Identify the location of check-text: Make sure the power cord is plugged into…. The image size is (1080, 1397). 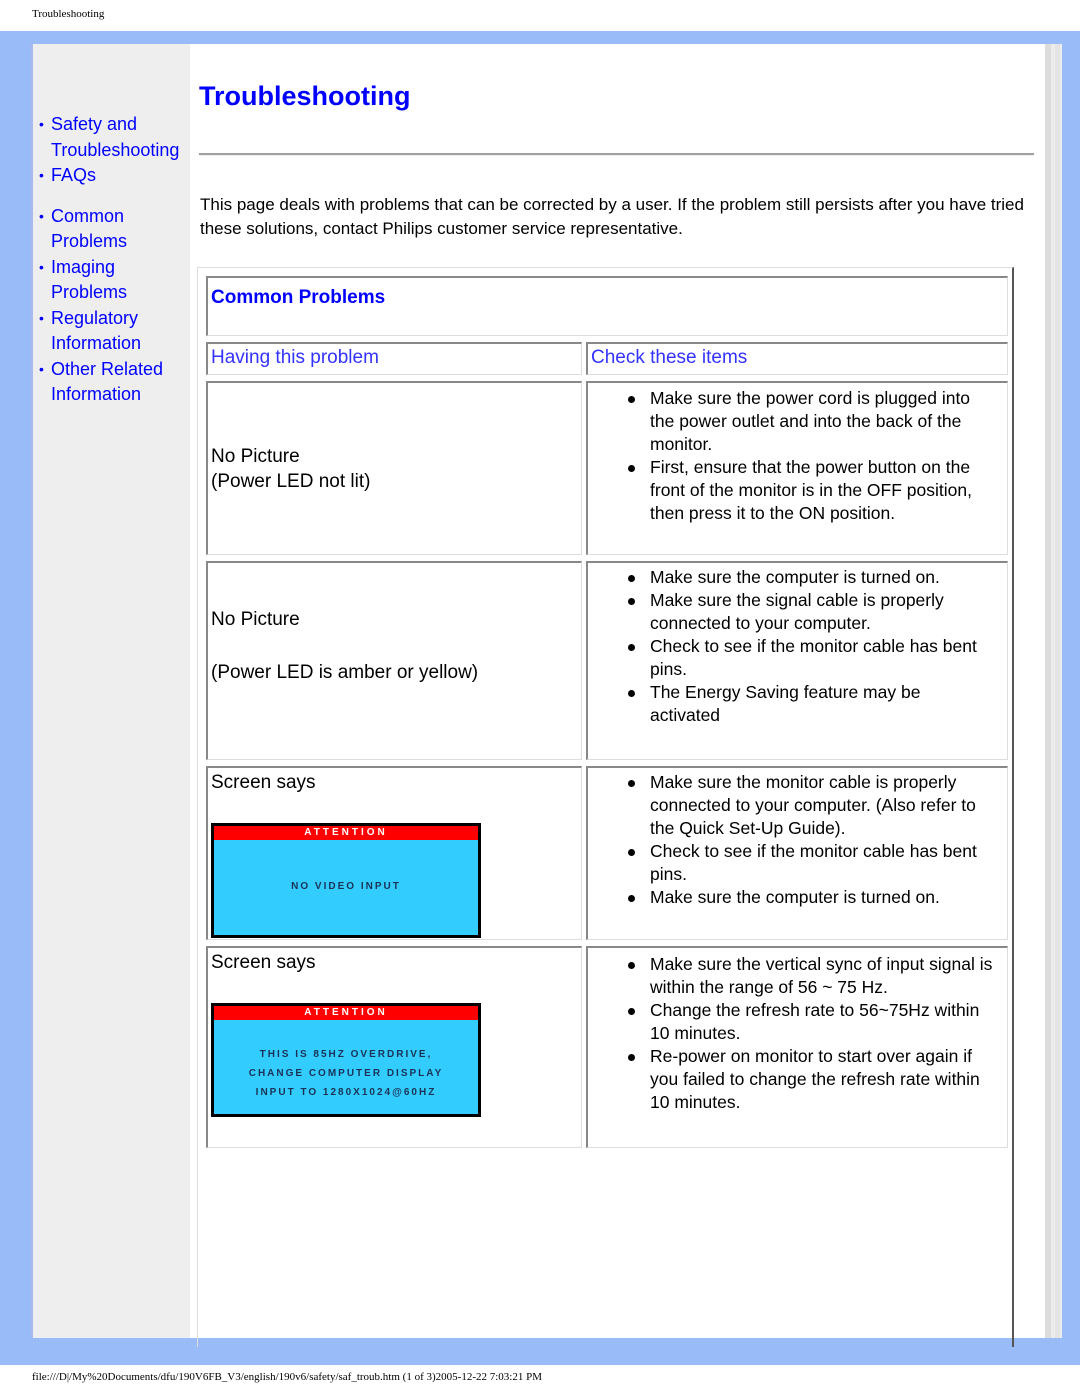
(810, 421).